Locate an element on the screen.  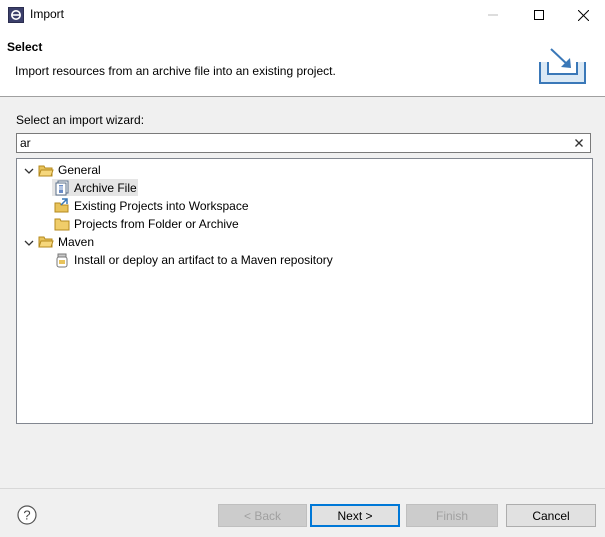
footer-separator is located at coordinates (302, 488).